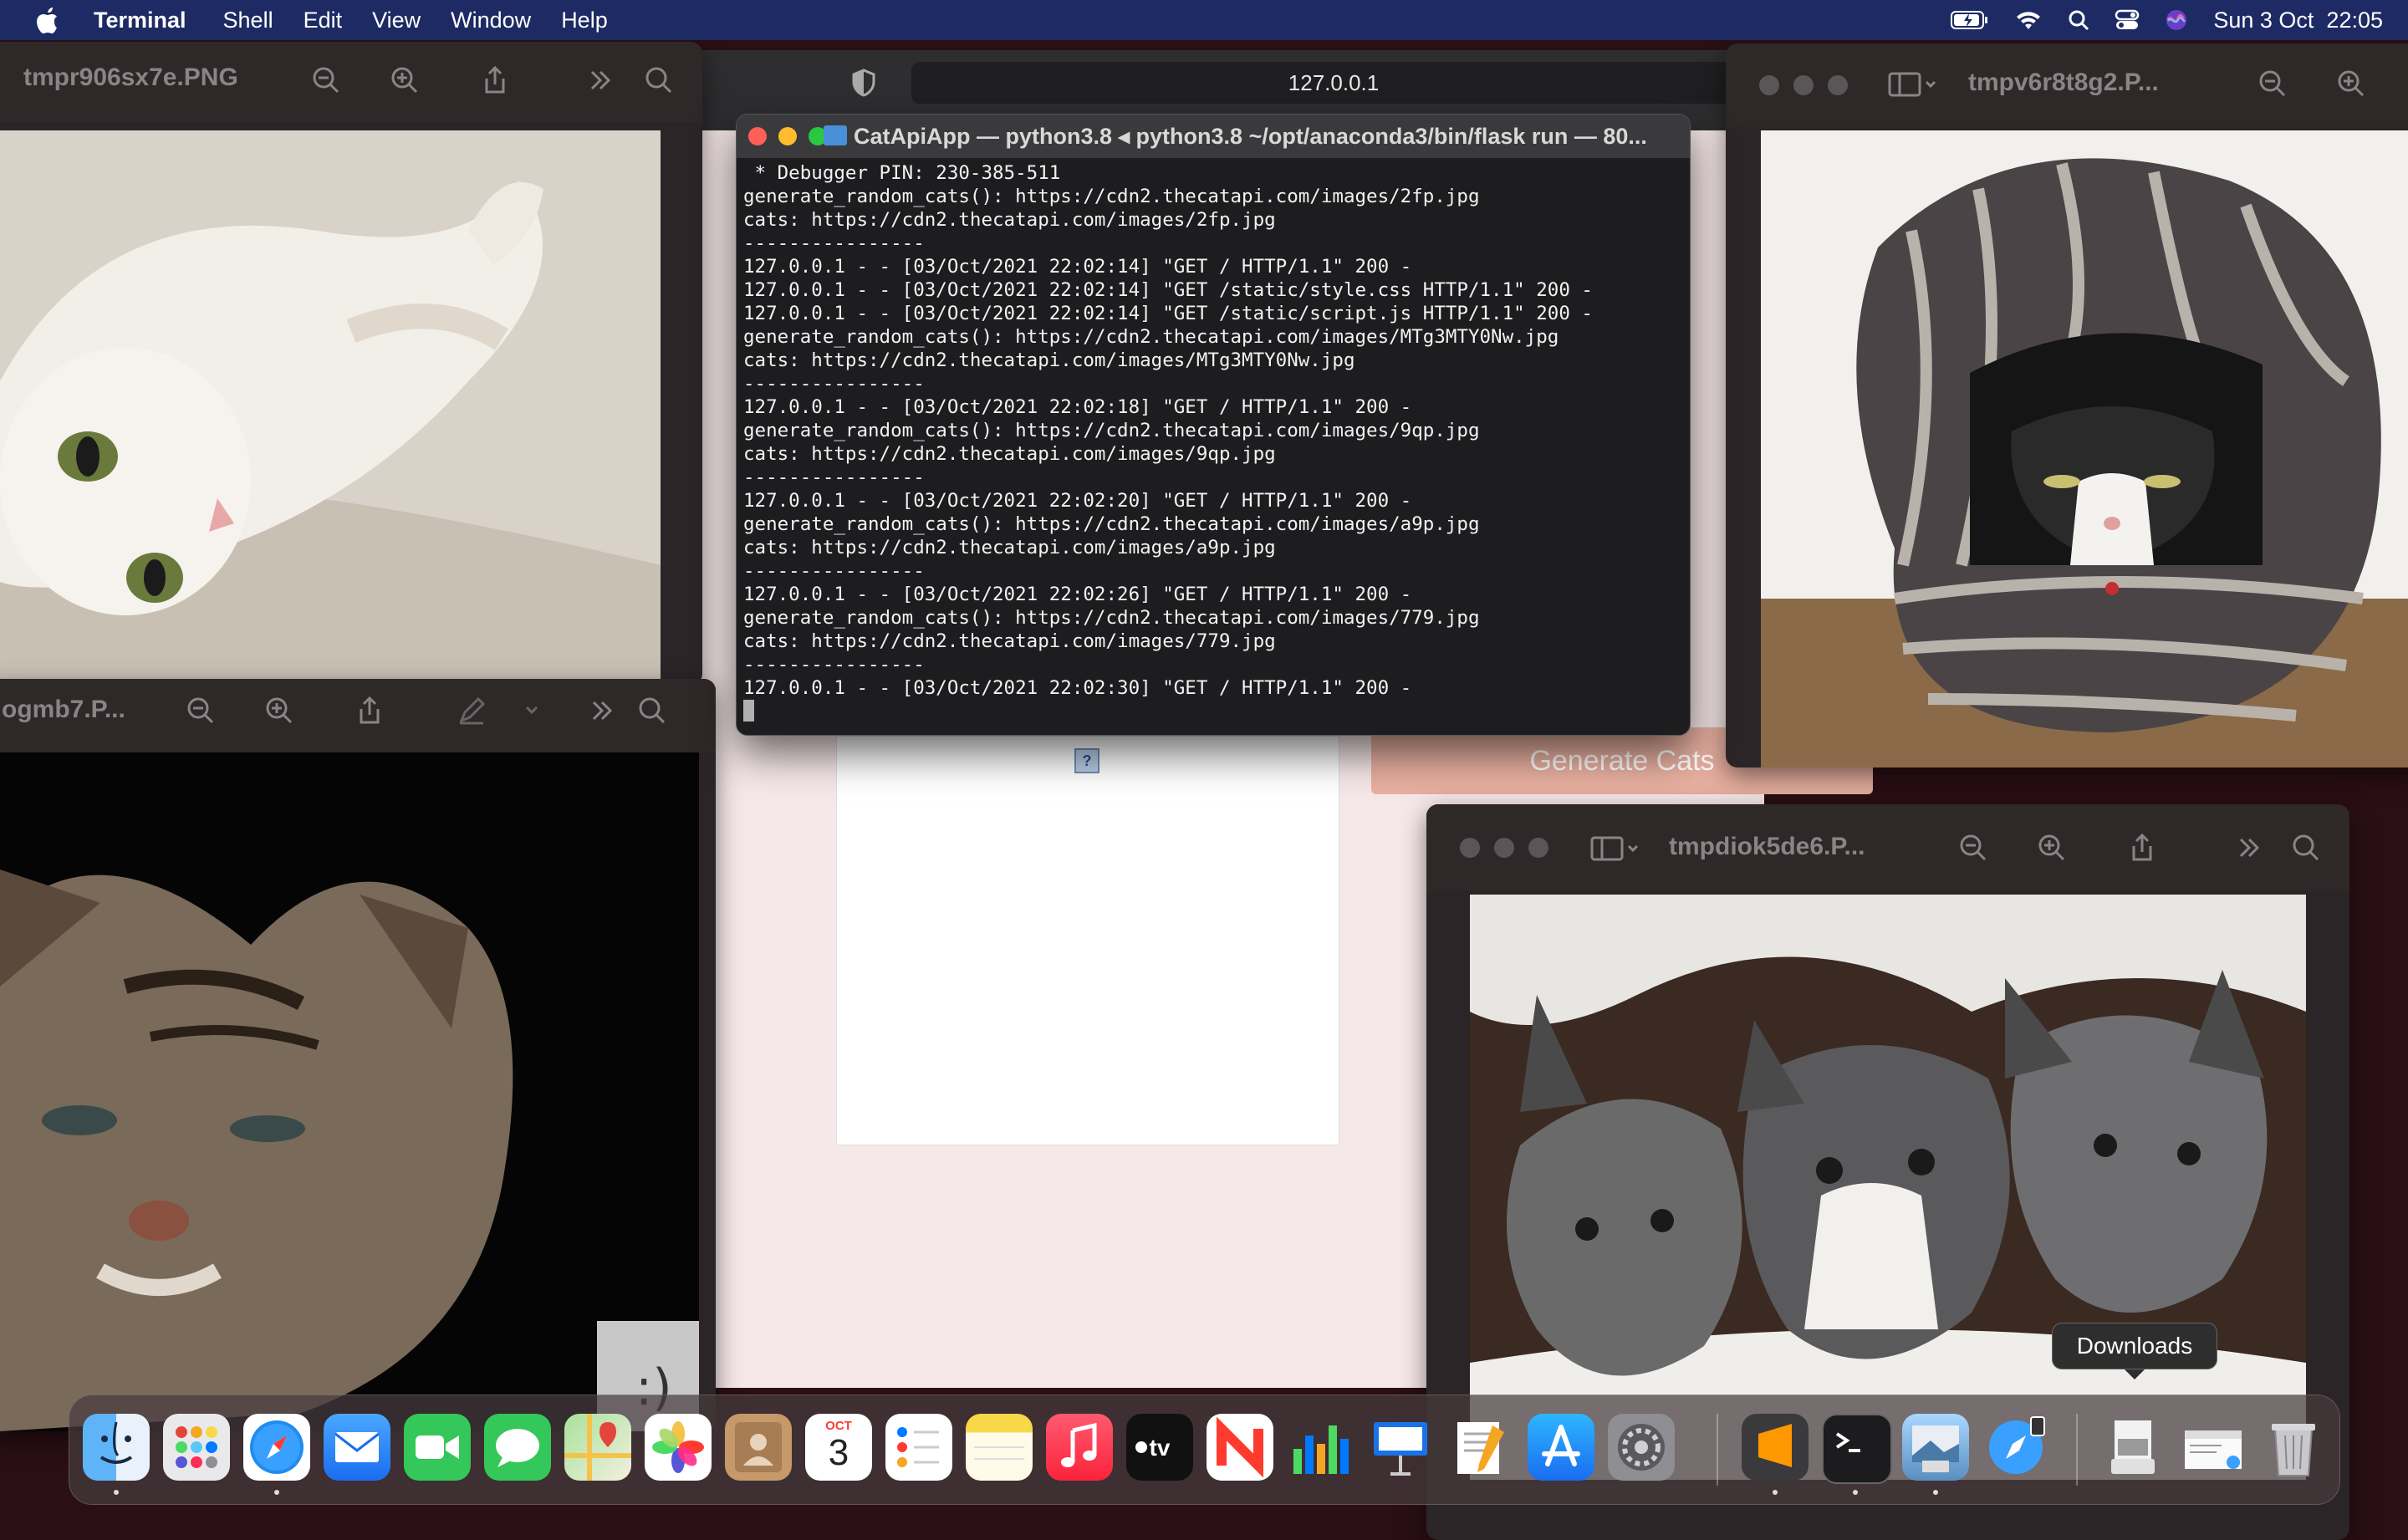 This screenshot has width=2408, height=1540. I want to click on control-center-icon, so click(2128, 20).